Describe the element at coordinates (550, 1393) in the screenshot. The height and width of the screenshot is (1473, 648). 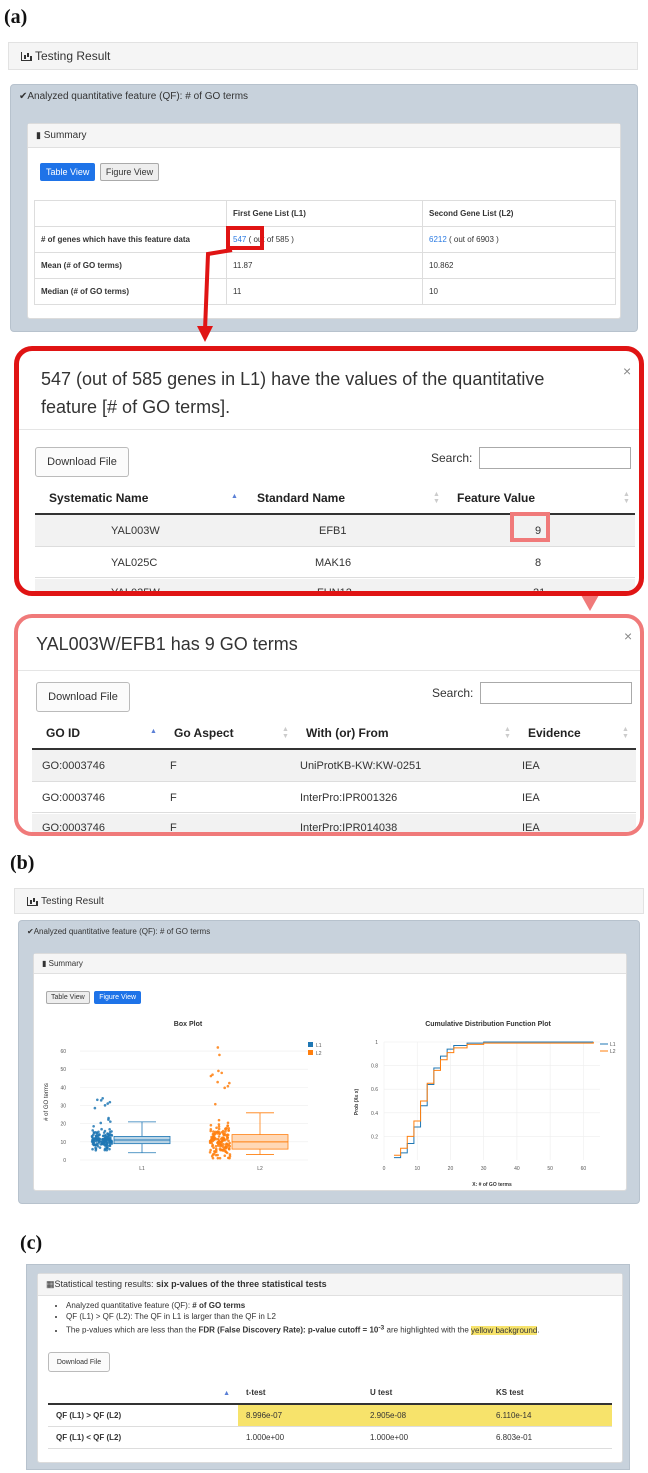
I see `col-header-ks-test: KS test` at that location.